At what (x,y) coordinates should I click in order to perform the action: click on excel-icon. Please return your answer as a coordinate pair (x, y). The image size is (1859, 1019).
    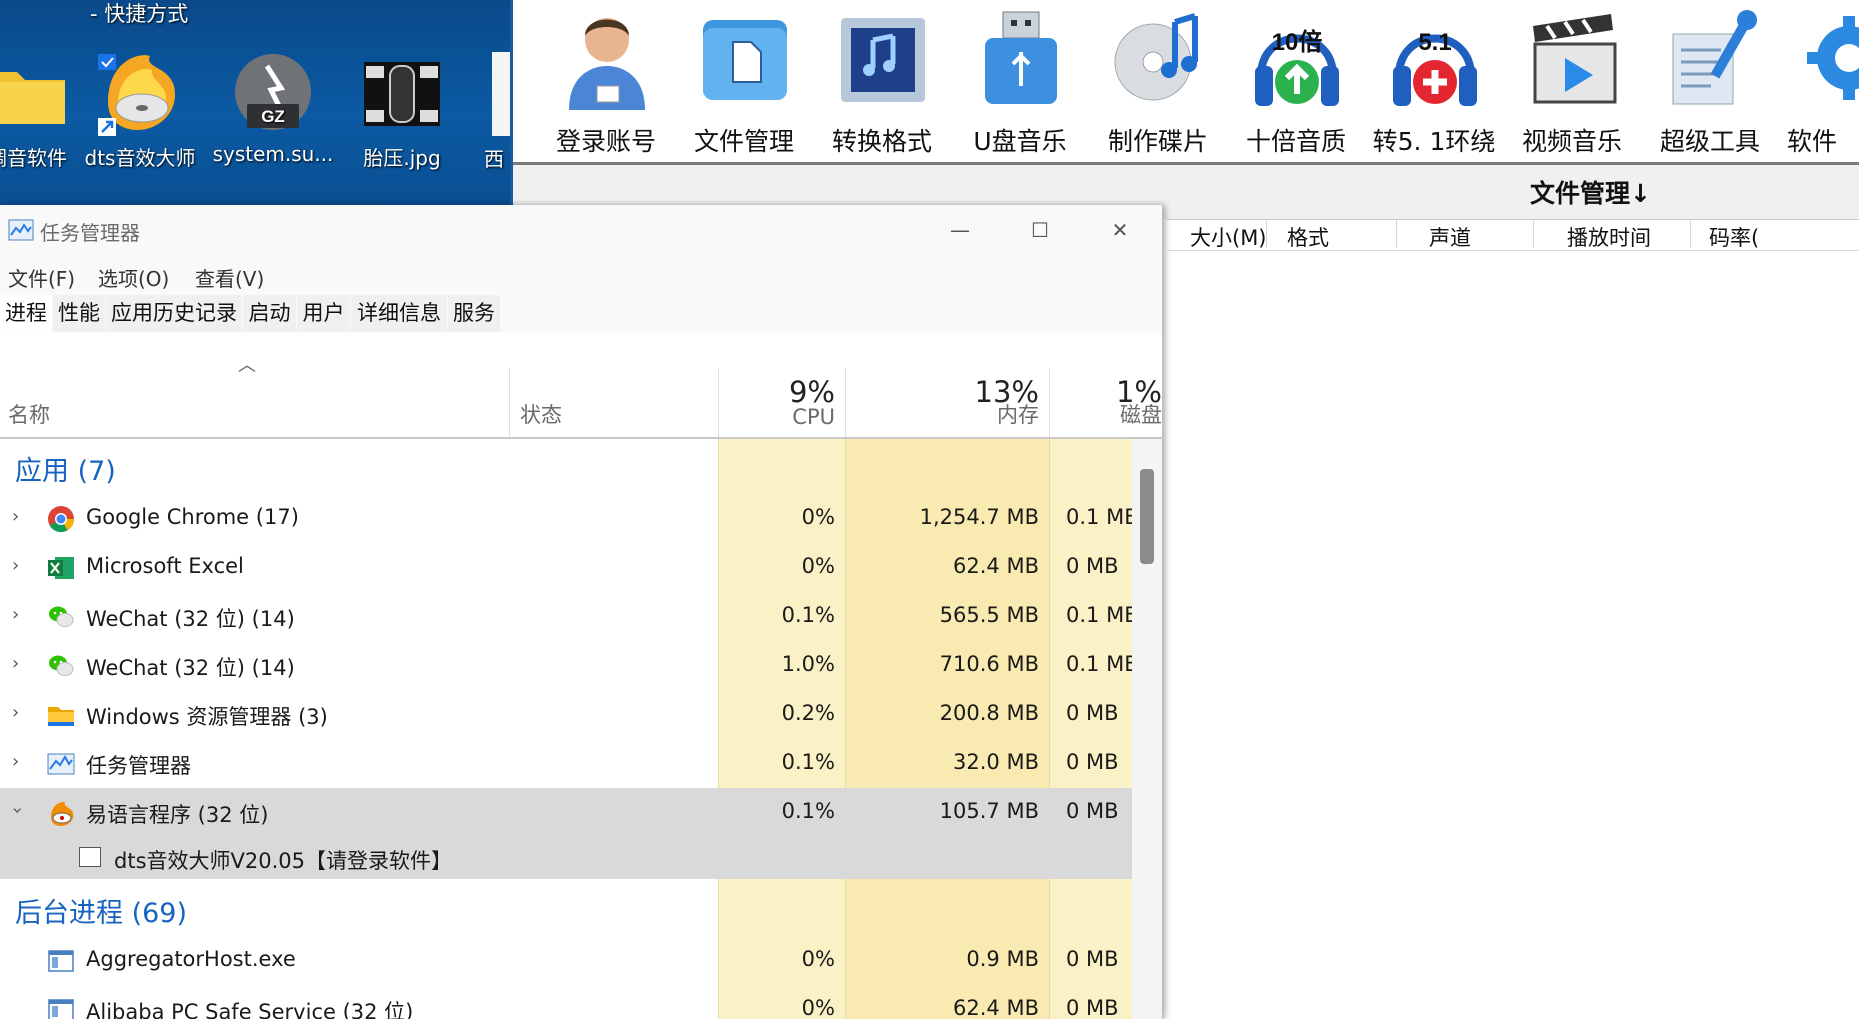
    Looking at the image, I should click on (61, 568).